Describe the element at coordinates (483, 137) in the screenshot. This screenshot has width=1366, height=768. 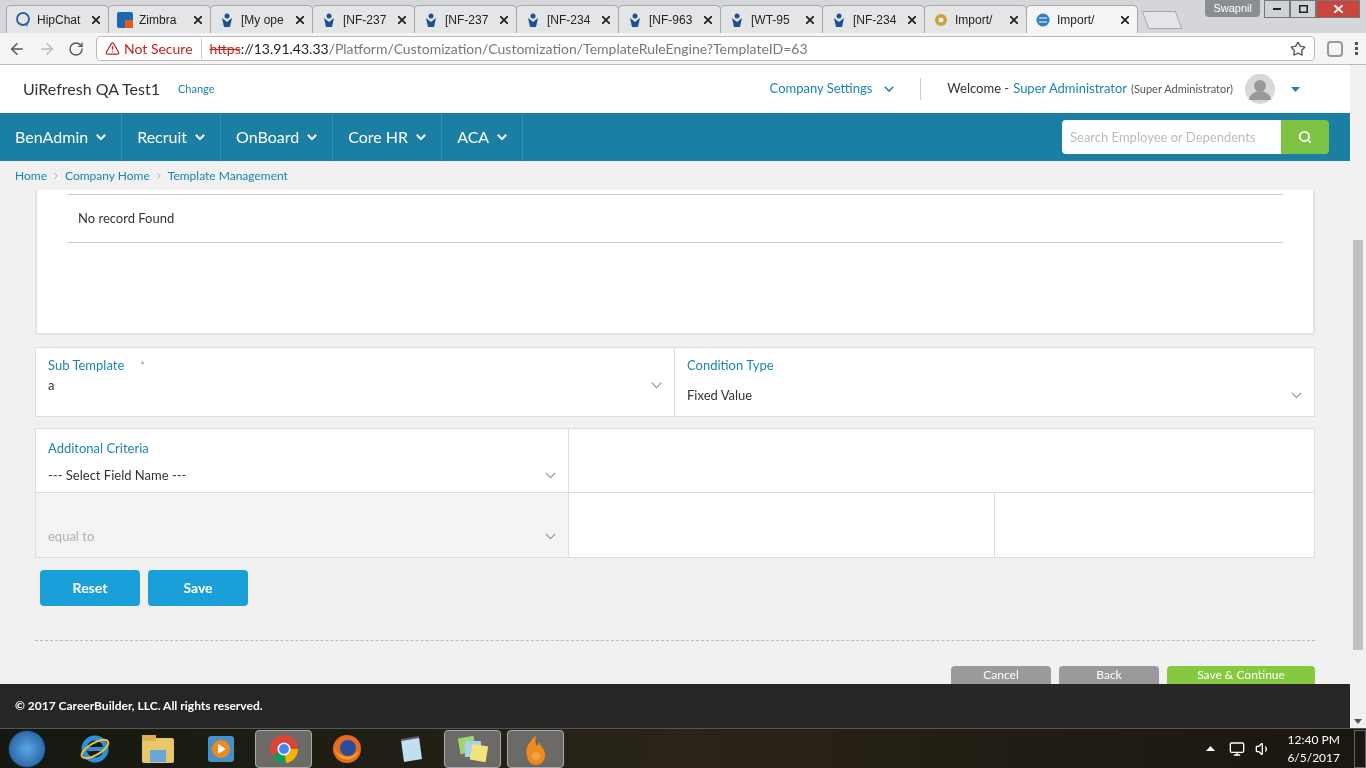
I see `nav-menu: ACA` at that location.